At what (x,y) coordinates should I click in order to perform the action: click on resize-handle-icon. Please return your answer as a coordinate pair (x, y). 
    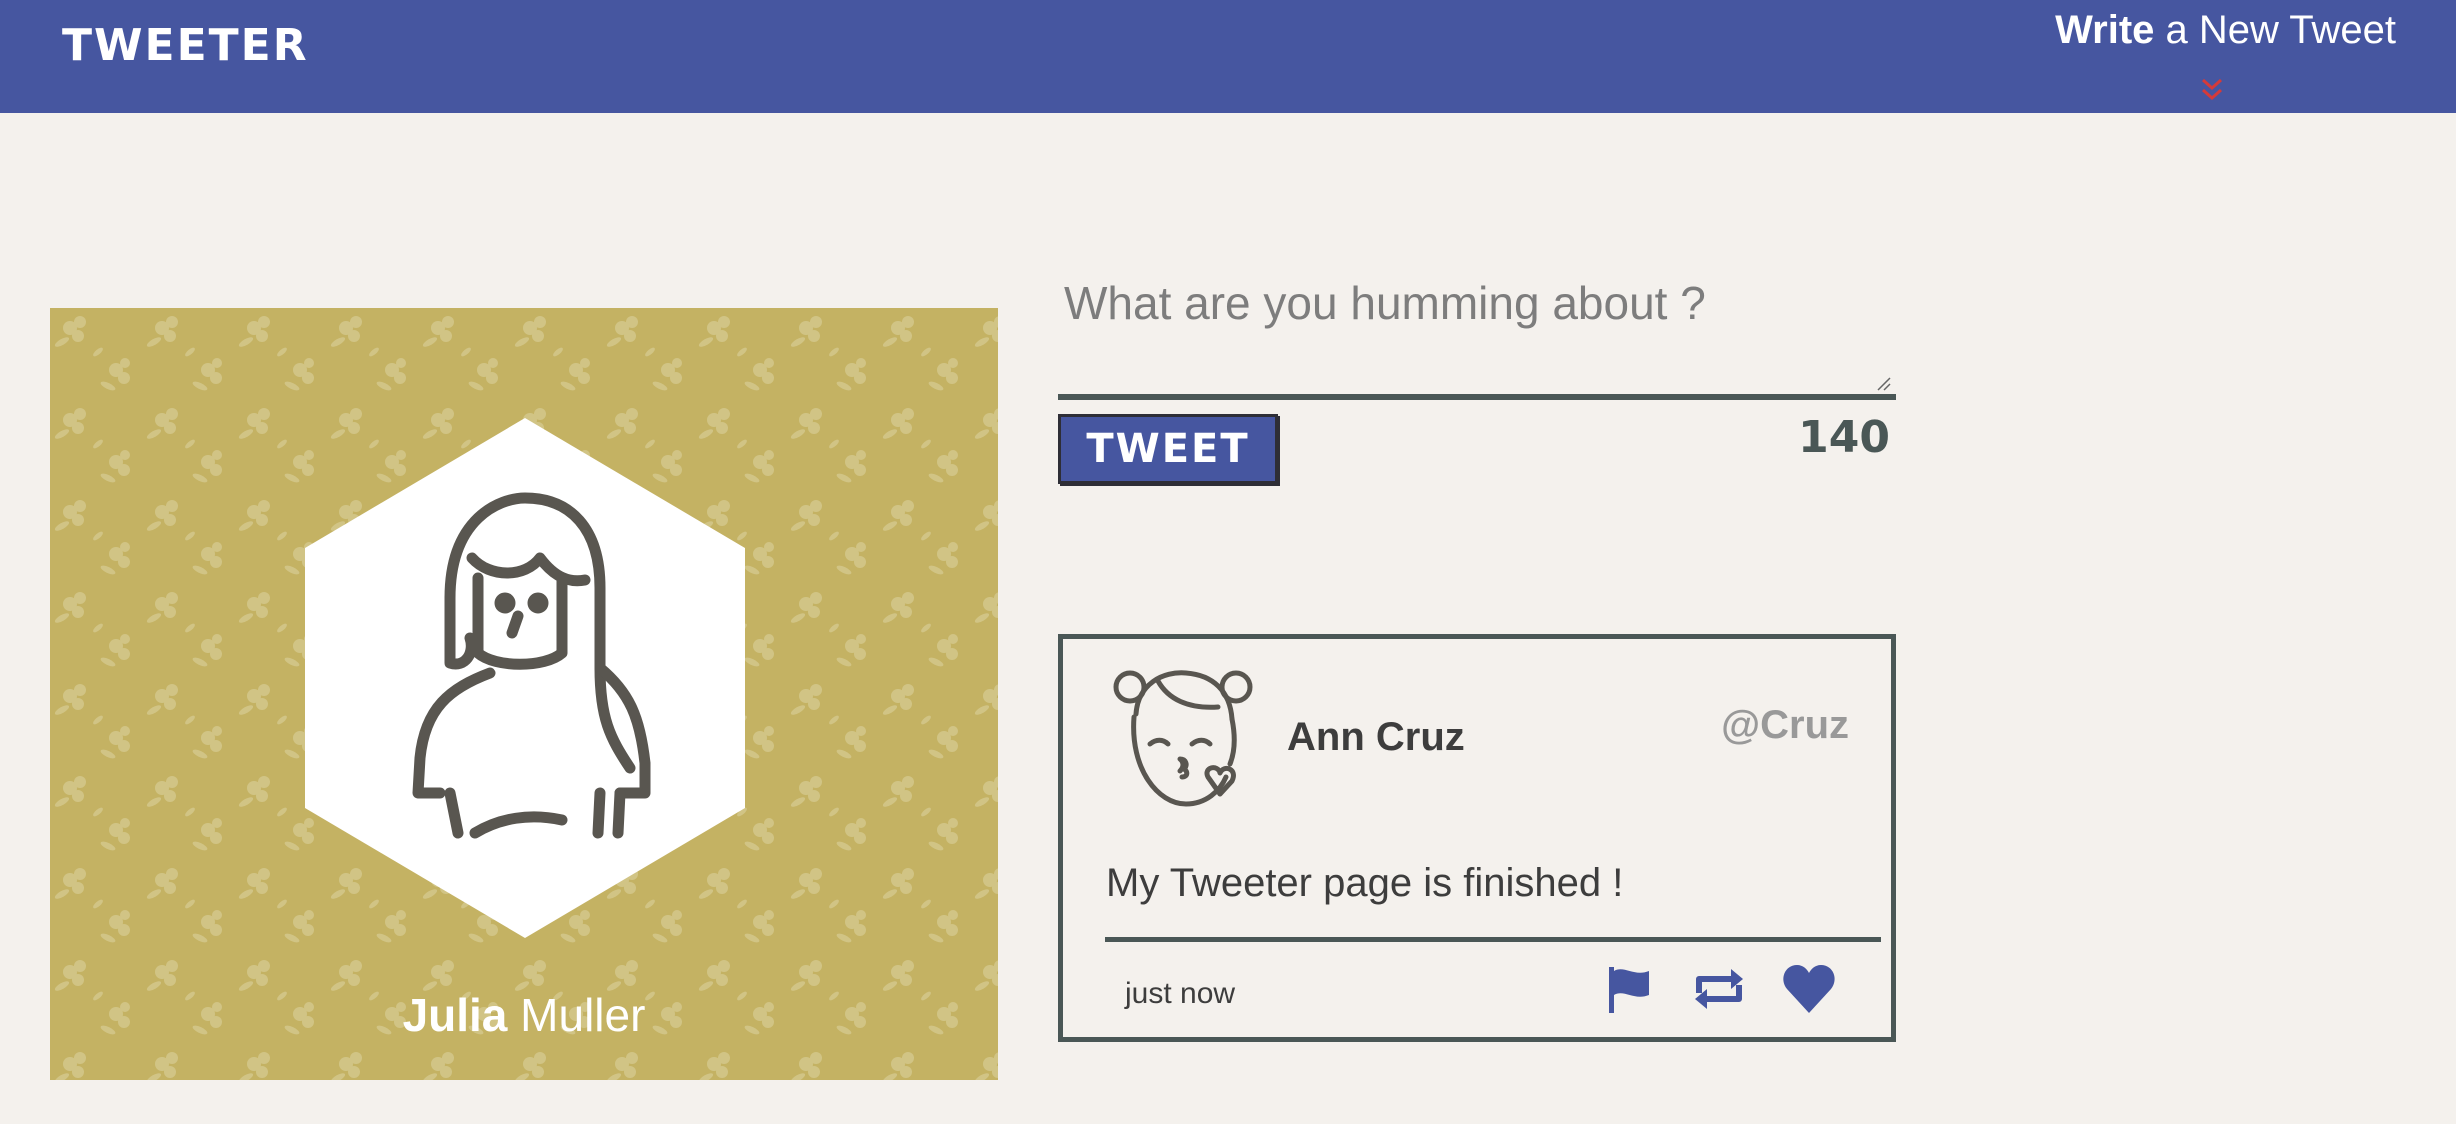
    Looking at the image, I should click on (1884, 384).